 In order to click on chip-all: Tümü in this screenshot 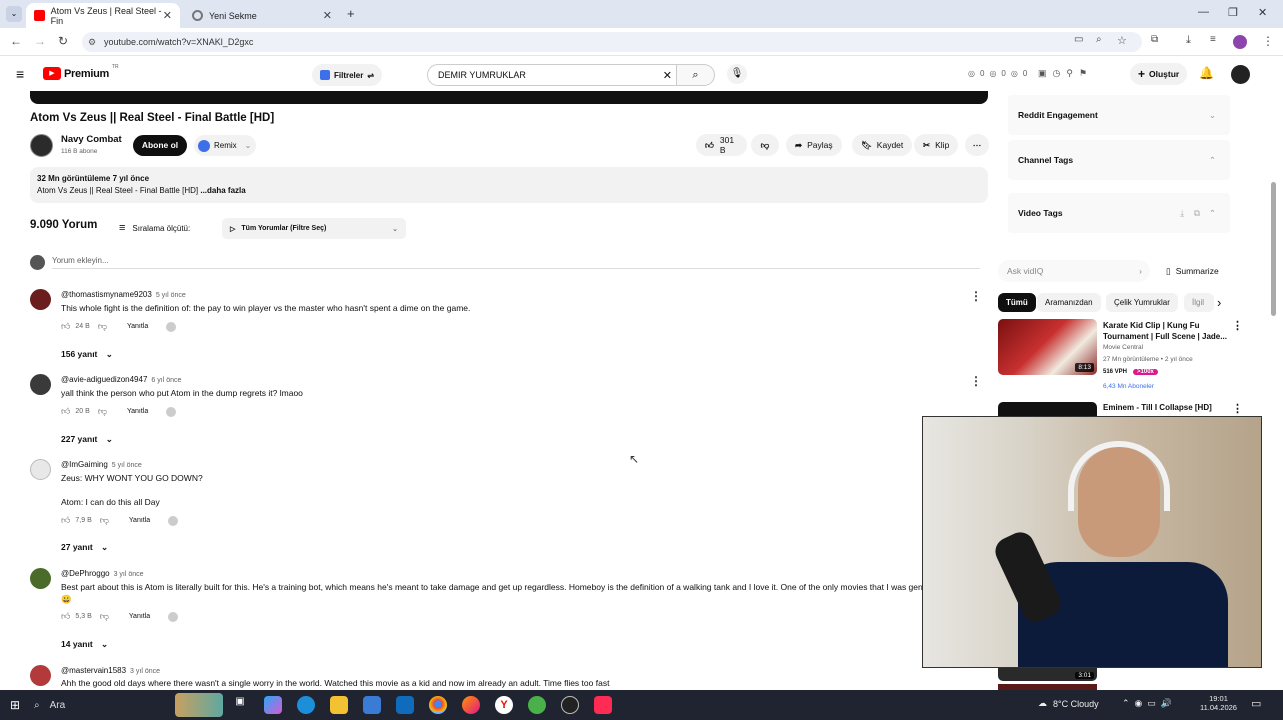, I will do `click(1017, 302)`.